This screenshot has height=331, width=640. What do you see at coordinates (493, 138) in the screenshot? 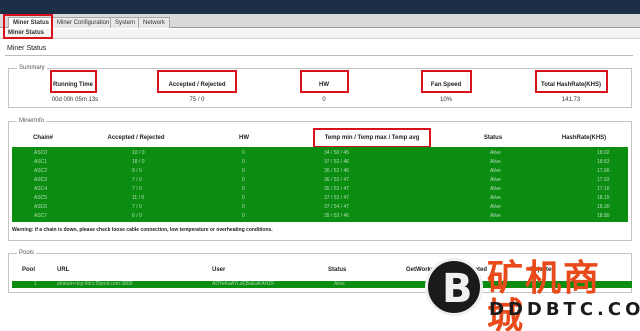
I see `minerinfo-header-status: Status` at bounding box center [493, 138].